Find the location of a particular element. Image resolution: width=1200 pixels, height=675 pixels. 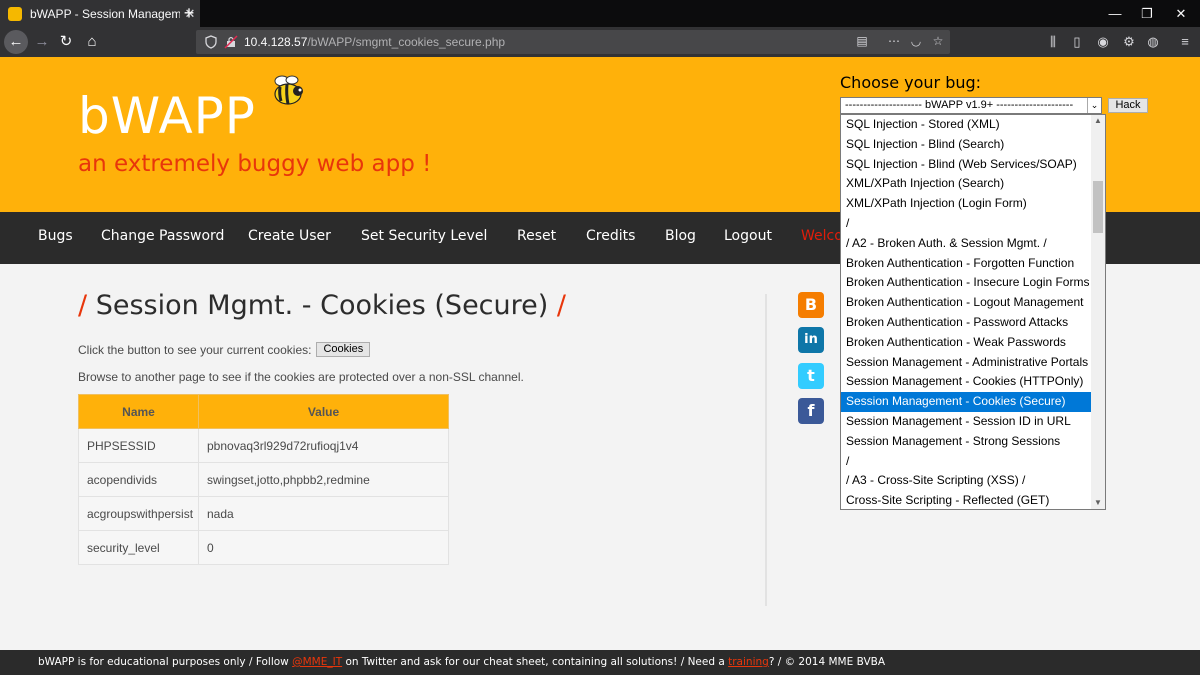

dropdown-option: SQL Injection - Stored (XML) is located at coordinates (966, 125).